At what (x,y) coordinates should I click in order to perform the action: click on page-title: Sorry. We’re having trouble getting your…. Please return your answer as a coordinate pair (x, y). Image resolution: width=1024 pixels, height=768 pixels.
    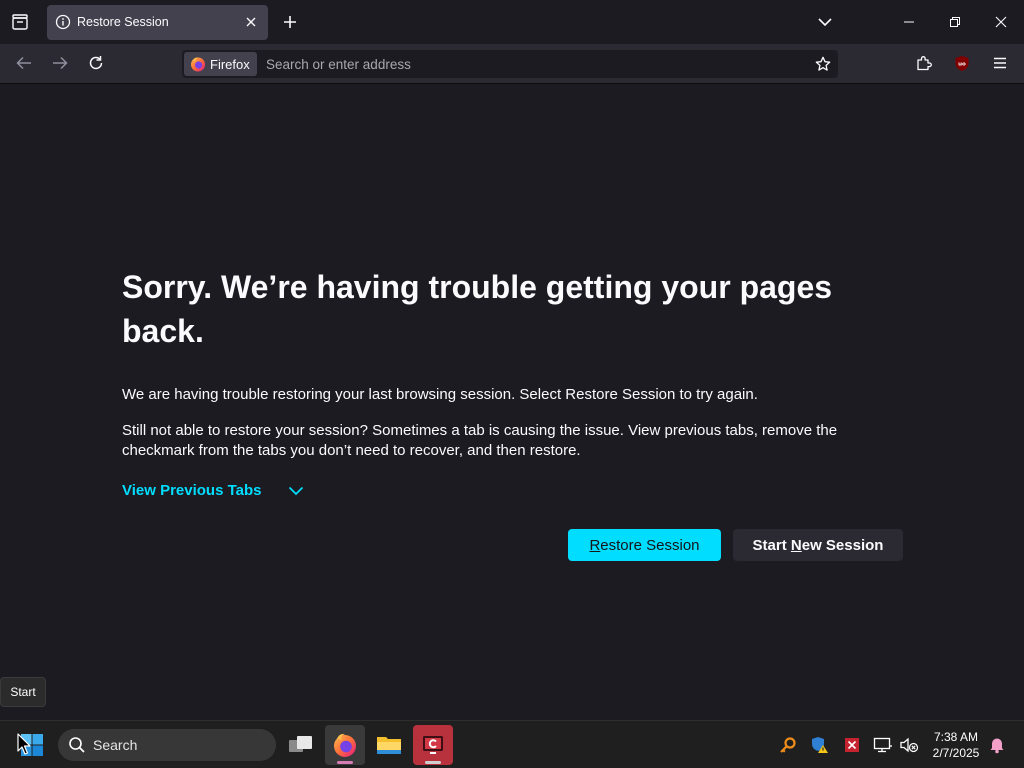
    Looking at the image, I should click on (477, 309).